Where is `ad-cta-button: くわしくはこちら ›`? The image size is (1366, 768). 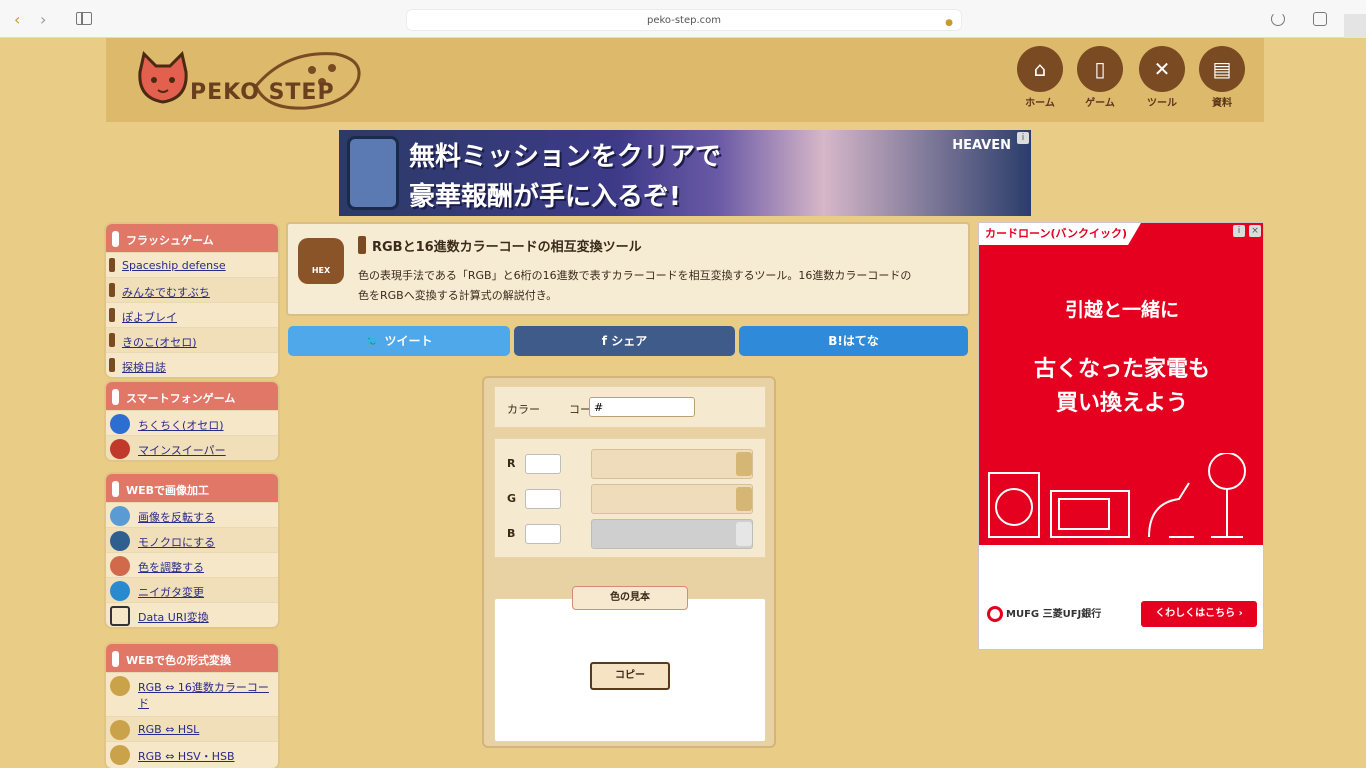
ad-cta-button: くわしくはこちら › is located at coordinates (1199, 614).